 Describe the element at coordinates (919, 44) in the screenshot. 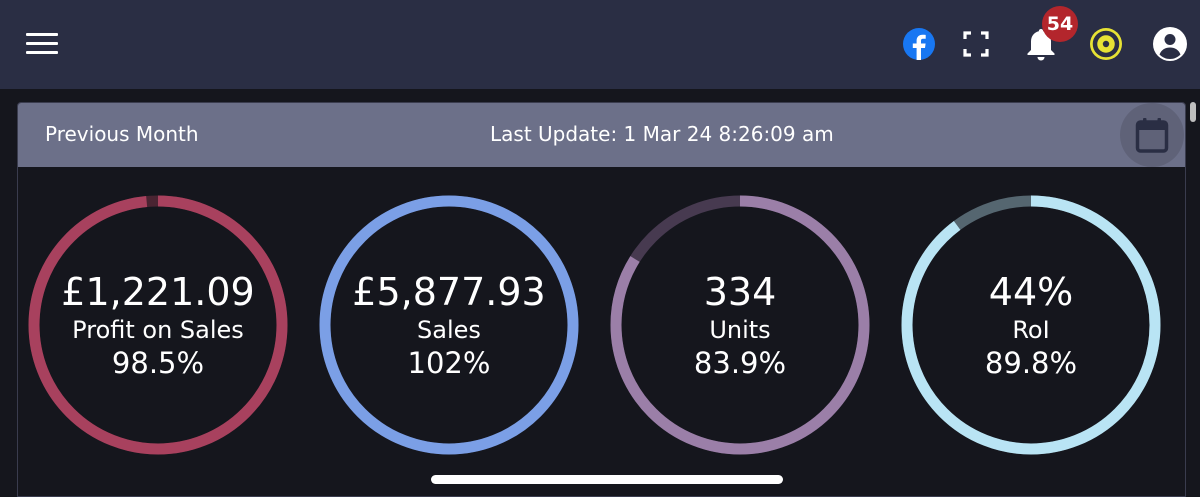

I see `facebook-icon` at that location.